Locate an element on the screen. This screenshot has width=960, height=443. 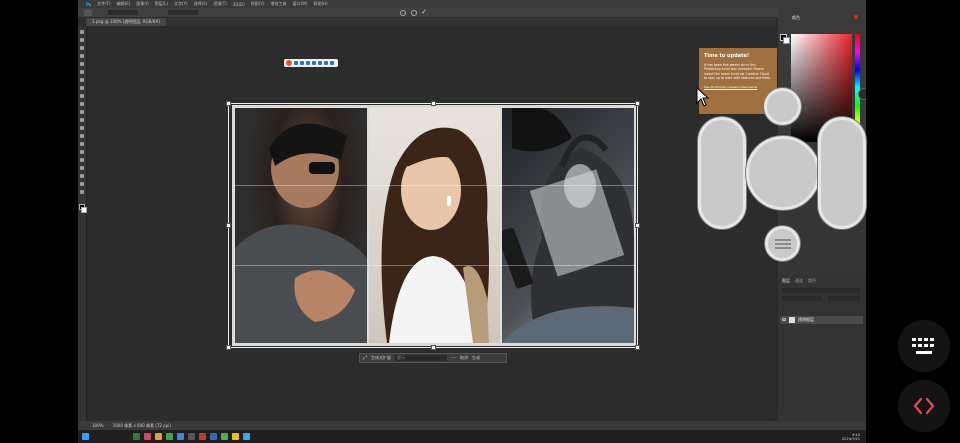
transform-handle-mr is located at coordinates (637, 225).